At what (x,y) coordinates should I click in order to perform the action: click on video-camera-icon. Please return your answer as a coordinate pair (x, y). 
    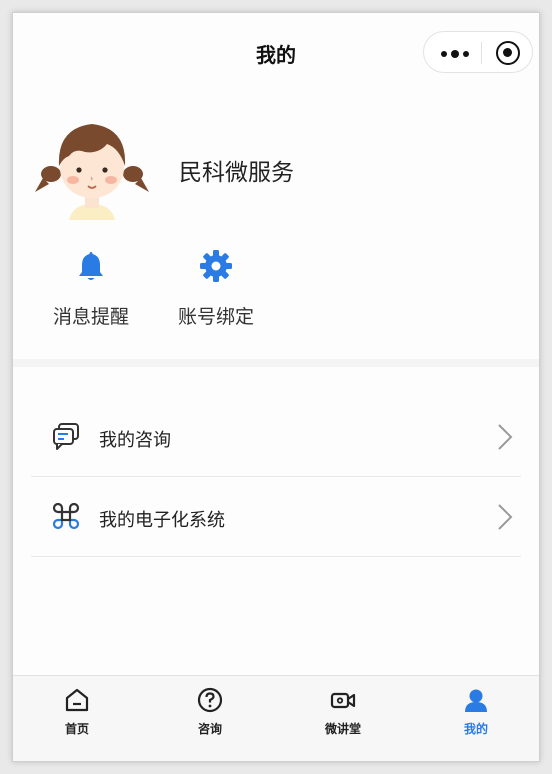
    Looking at the image, I should click on (343, 700).